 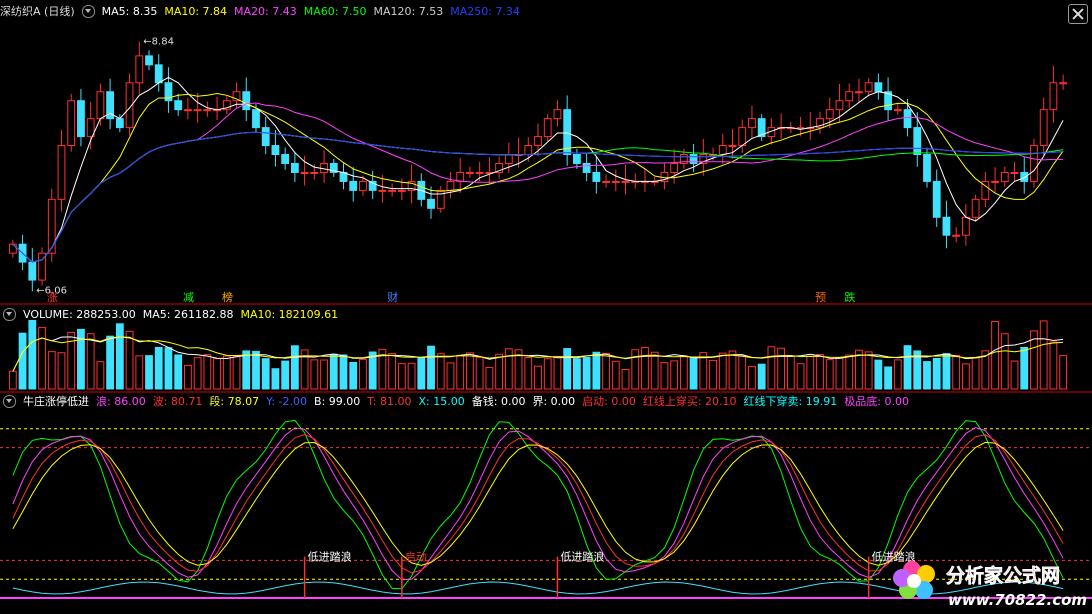 What do you see at coordinates (416, 556) in the screenshot?
I see `signal-annotation: 启动` at bounding box center [416, 556].